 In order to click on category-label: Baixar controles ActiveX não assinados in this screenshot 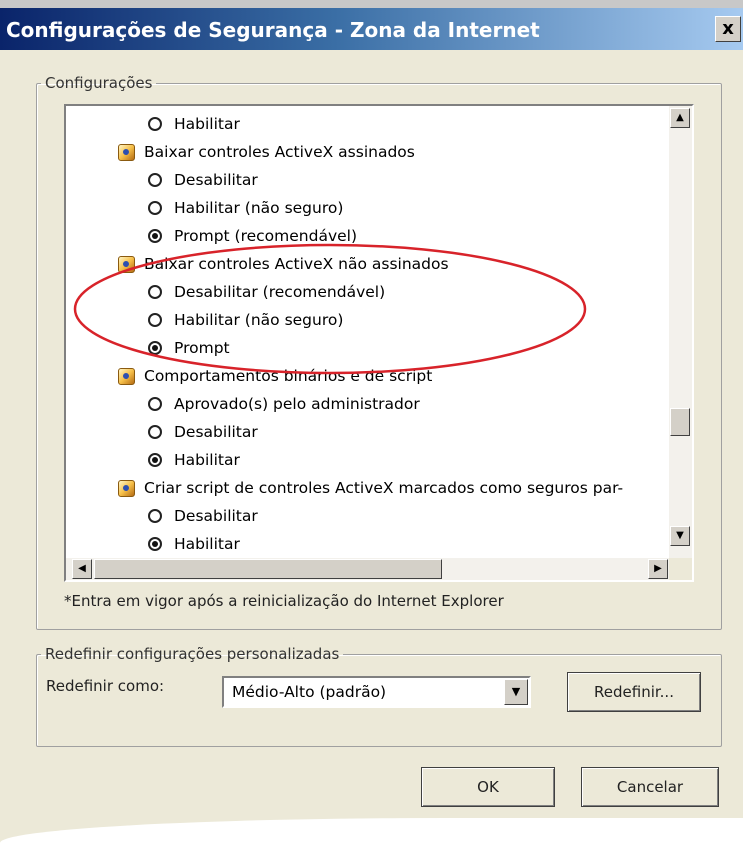, I will do `click(296, 264)`.